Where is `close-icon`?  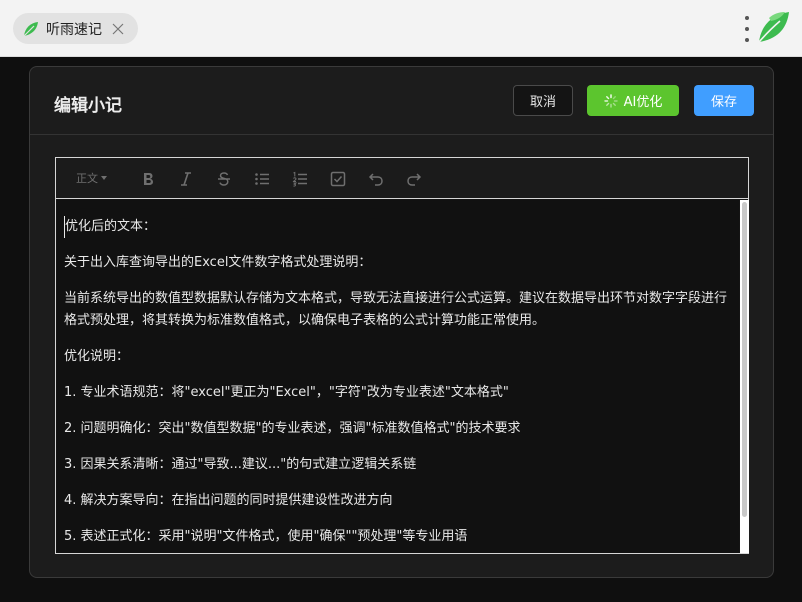
close-icon is located at coordinates (118, 29).